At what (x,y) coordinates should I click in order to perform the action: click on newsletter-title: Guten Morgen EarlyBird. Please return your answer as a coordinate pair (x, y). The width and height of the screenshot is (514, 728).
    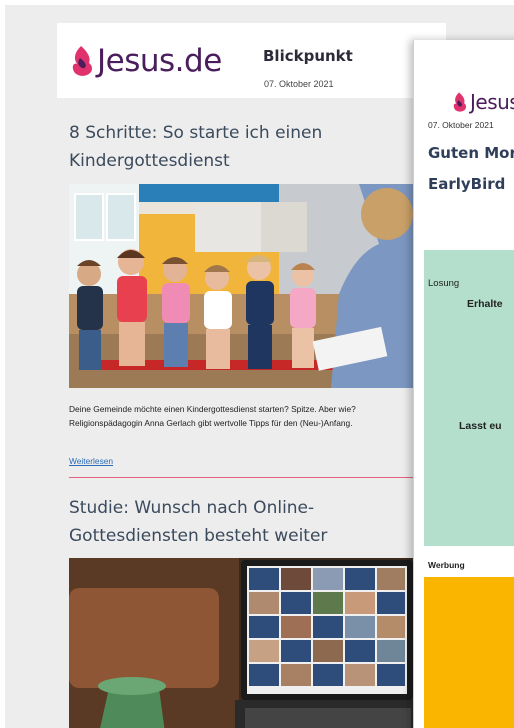
    Looking at the image, I should click on (471, 169).